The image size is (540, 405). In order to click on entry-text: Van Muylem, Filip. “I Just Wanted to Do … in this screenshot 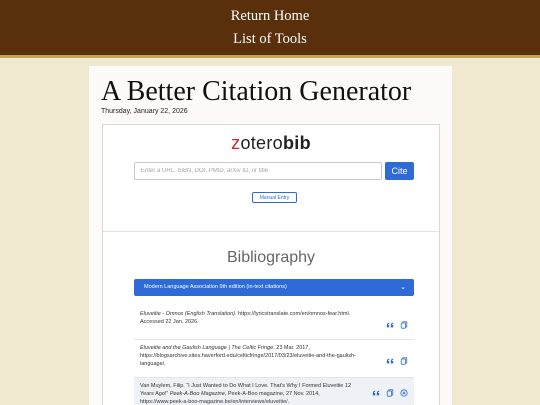, I will do `click(251, 393)`.